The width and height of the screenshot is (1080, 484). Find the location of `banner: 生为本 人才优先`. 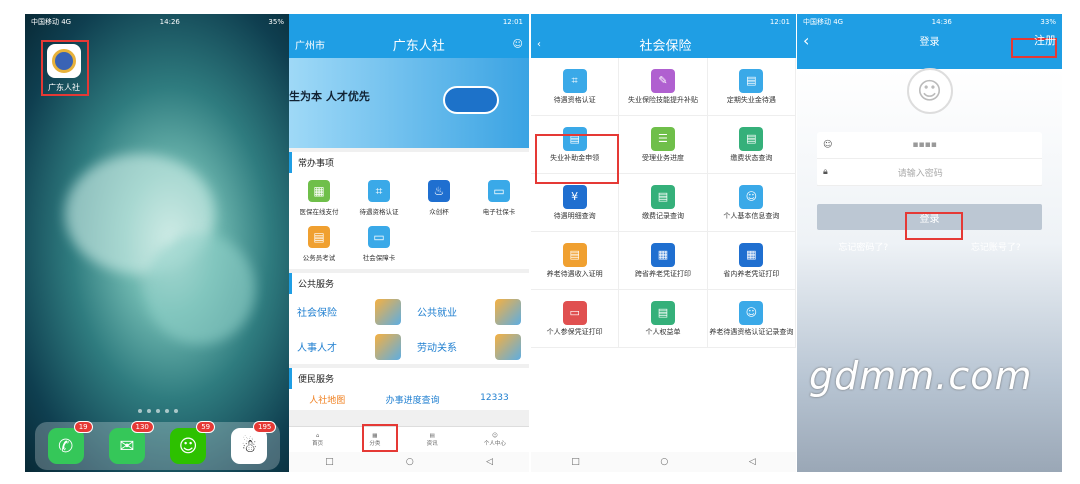

banner: 生为本 人才优先 is located at coordinates (409, 103).